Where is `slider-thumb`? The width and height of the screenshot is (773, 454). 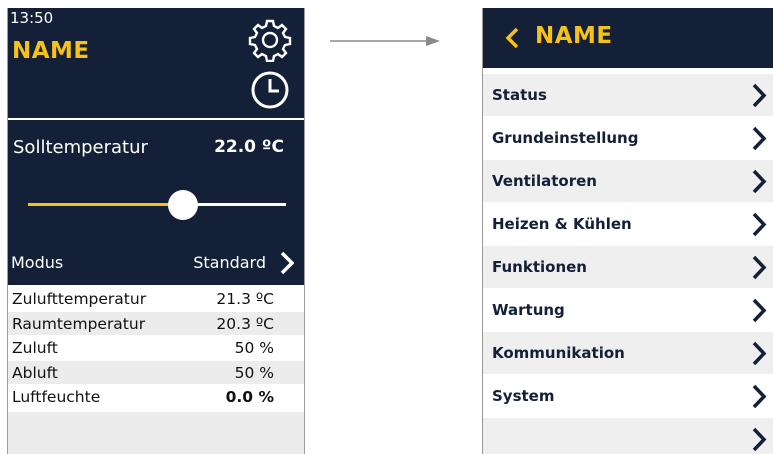
slider-thumb is located at coordinates (183, 205).